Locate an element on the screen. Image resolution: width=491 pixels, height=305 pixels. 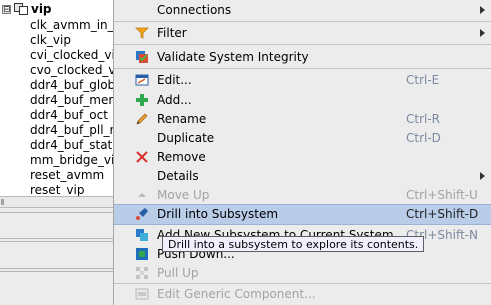
menu-item-label: Rename is located at coordinates (182, 119).